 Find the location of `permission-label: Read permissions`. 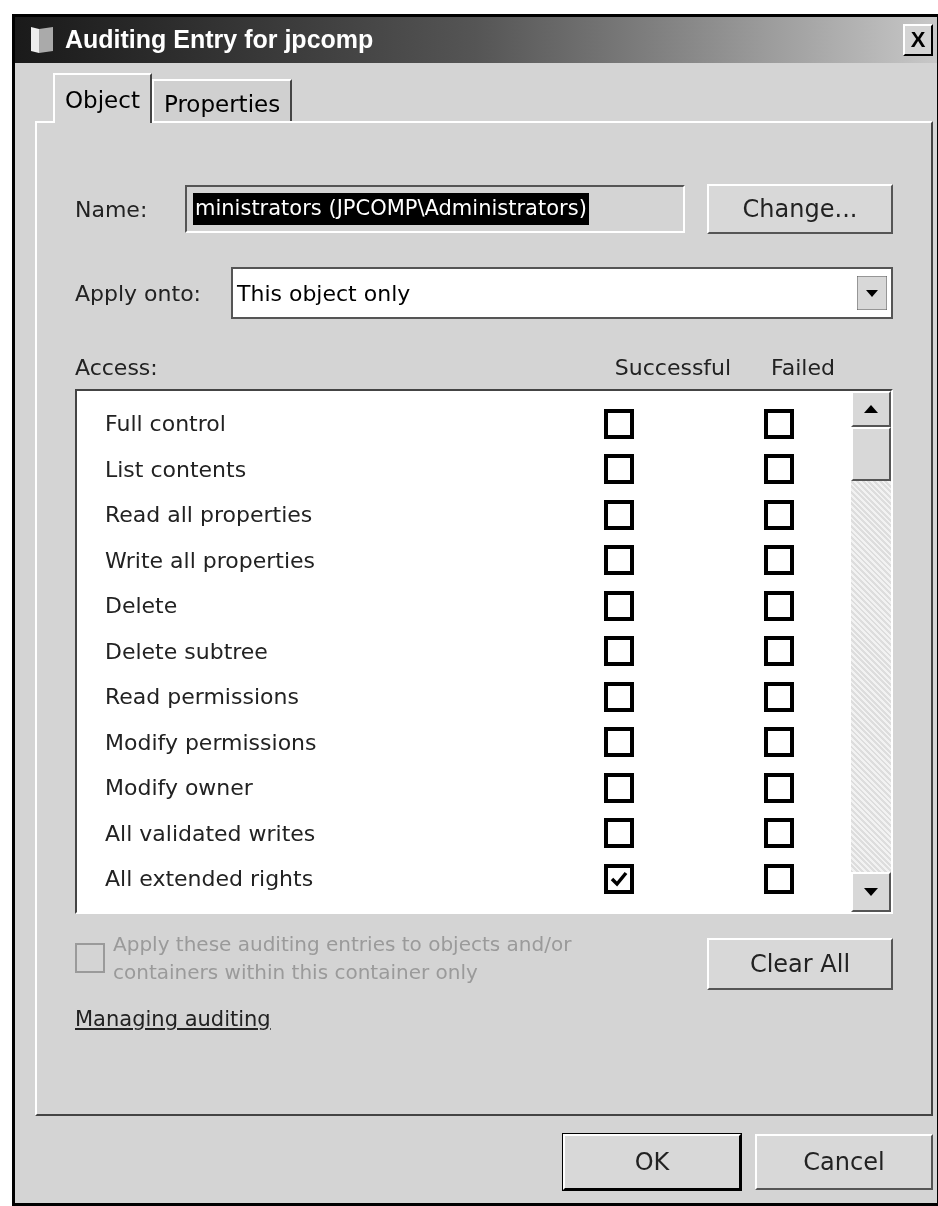

permission-label: Read permissions is located at coordinates (202, 697).